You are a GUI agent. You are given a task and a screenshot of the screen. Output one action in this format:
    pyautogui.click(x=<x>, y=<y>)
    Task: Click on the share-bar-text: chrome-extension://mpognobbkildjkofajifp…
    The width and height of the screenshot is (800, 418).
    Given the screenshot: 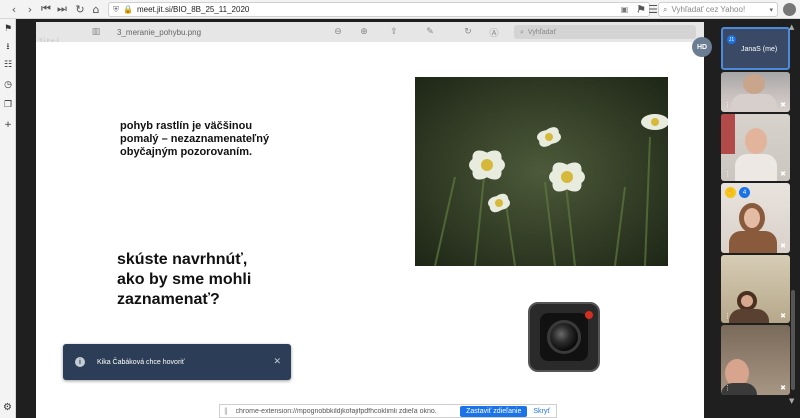 What is the action you would take?
    pyautogui.click(x=336, y=411)
    